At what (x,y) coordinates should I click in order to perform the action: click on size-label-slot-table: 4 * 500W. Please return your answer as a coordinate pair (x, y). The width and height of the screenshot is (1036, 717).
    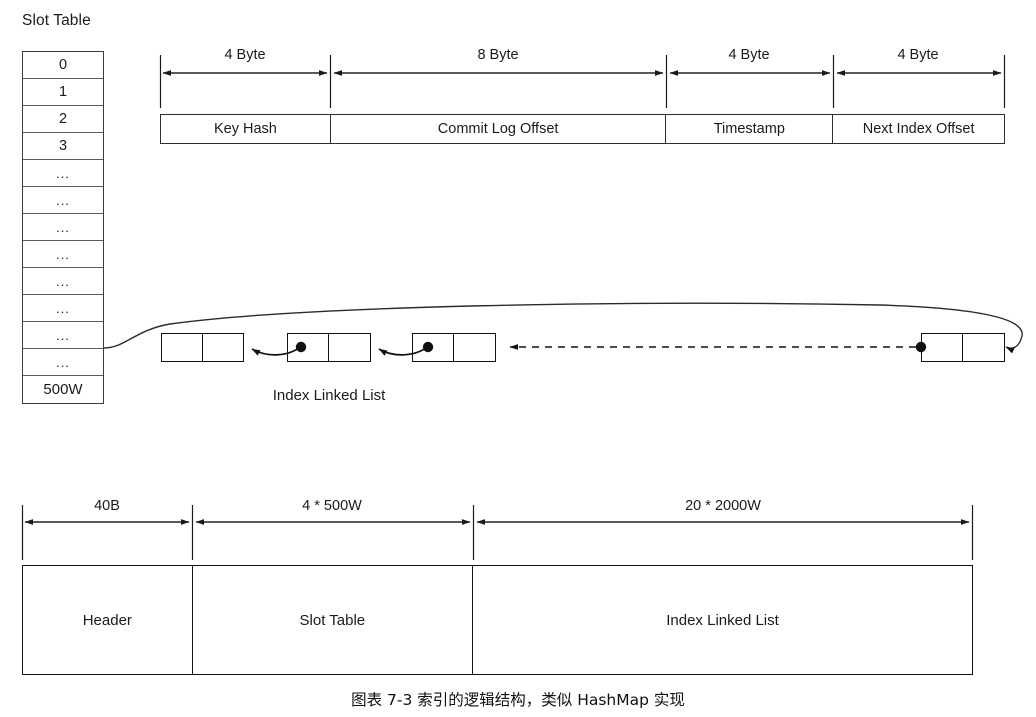
    Looking at the image, I should click on (332, 506).